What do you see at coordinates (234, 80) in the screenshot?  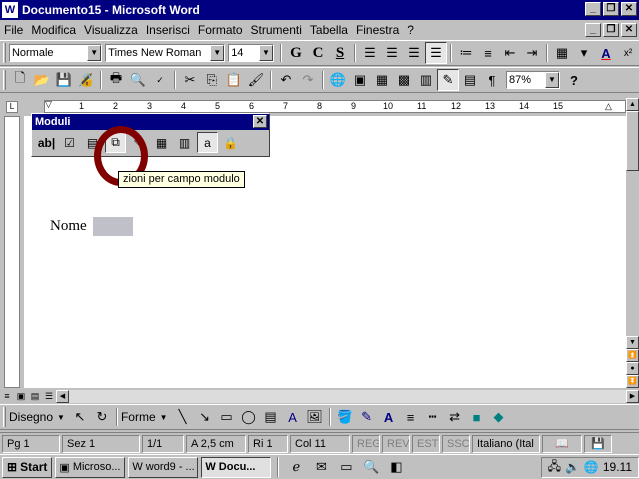 I see `paste-icon: 📋` at bounding box center [234, 80].